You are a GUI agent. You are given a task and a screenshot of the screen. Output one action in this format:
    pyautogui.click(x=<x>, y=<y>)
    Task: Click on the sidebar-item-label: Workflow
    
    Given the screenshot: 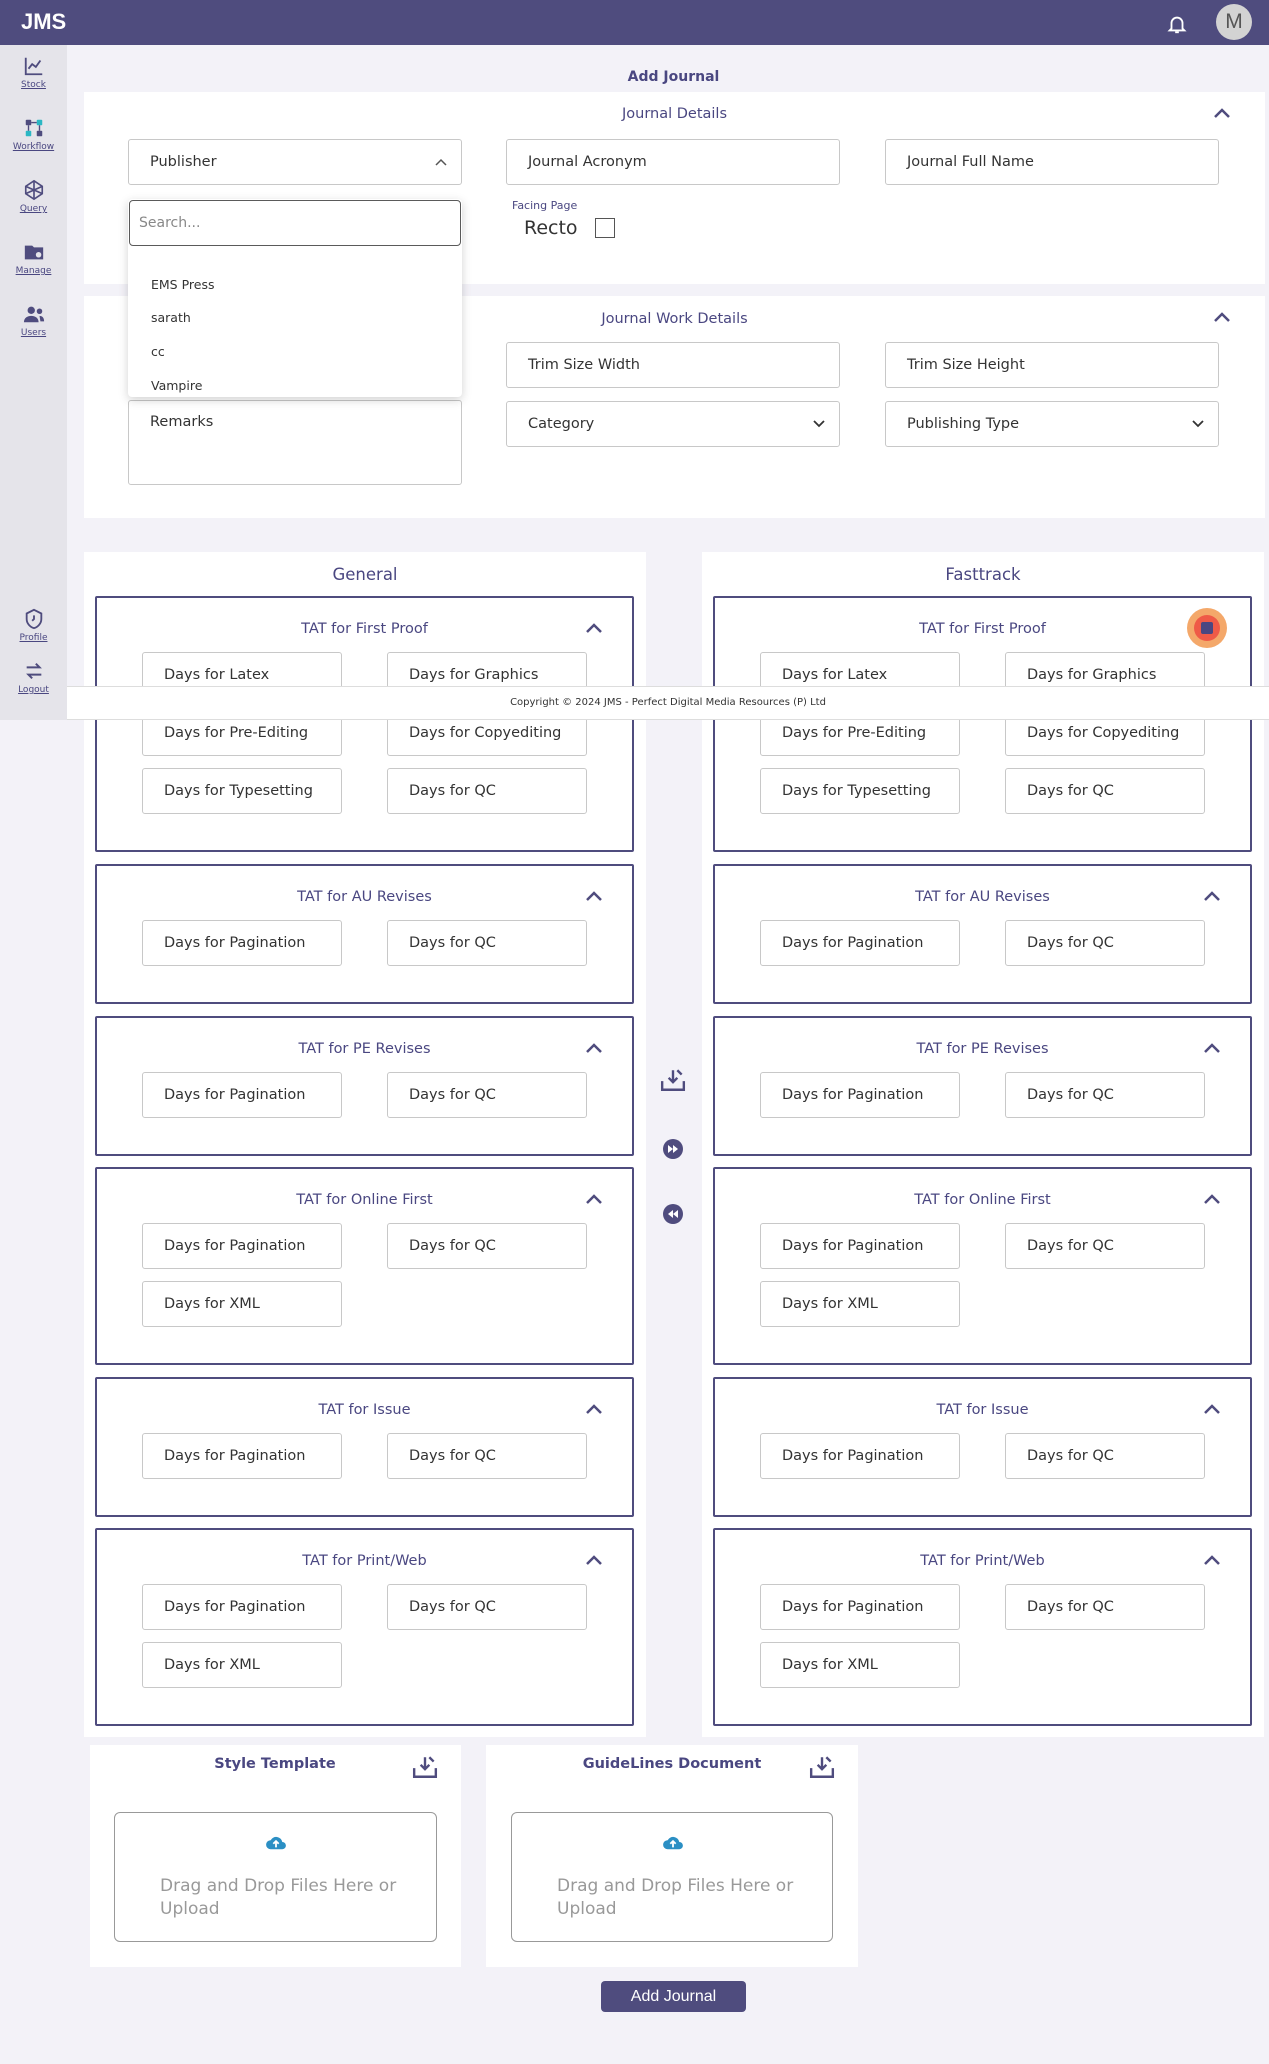 What is the action you would take?
    pyautogui.click(x=33, y=147)
    